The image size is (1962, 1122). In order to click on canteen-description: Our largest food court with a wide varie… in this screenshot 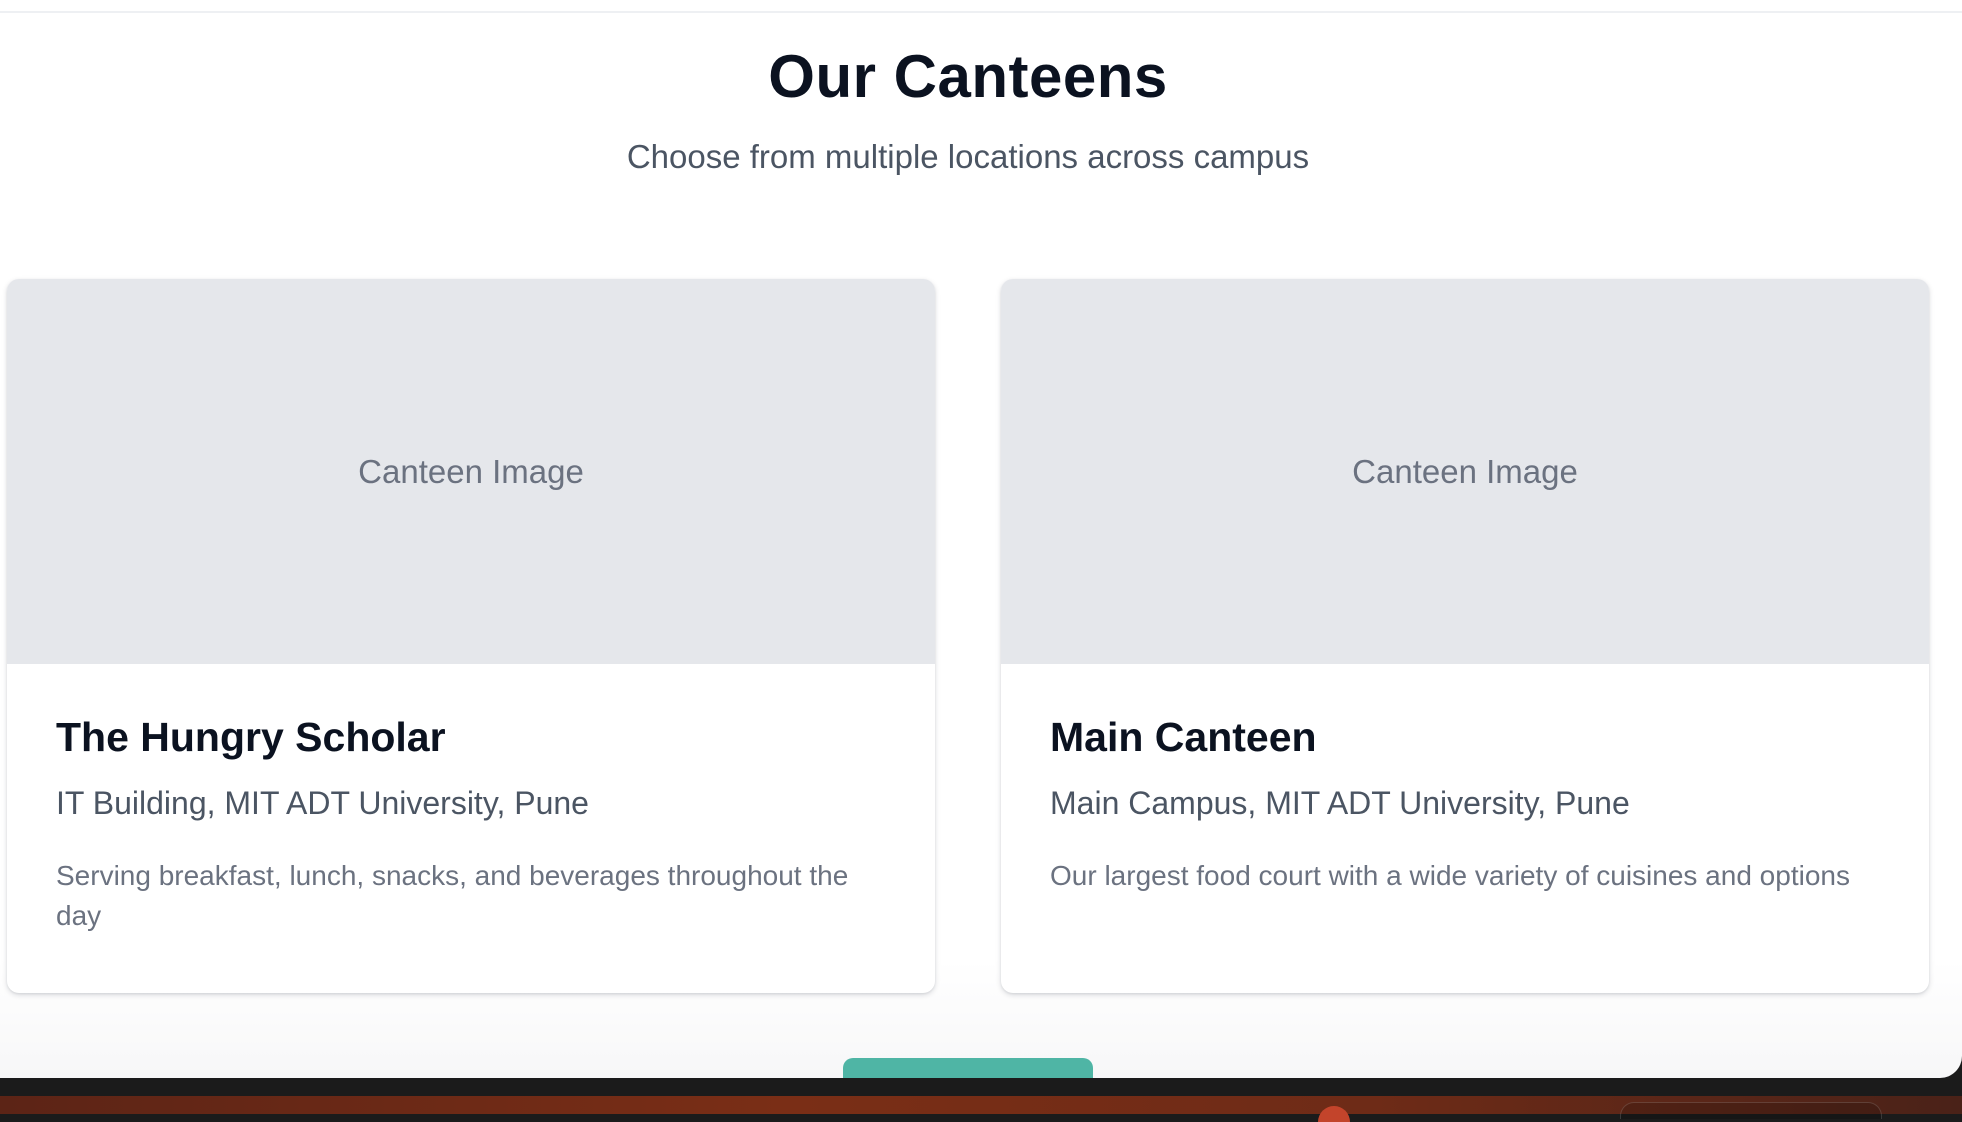, I will do `click(1450, 876)`.